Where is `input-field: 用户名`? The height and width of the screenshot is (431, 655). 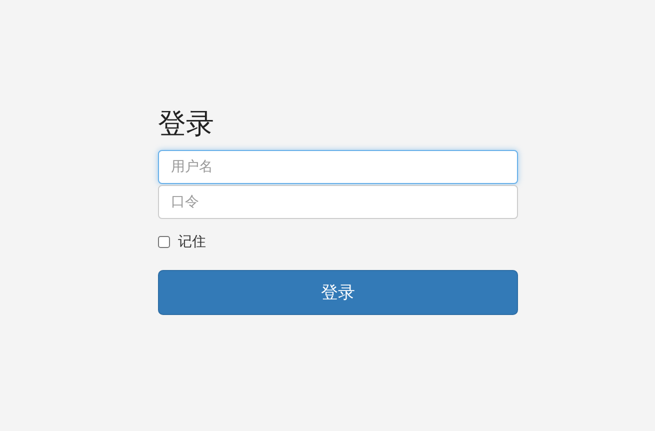
input-field: 用户名 is located at coordinates (338, 167).